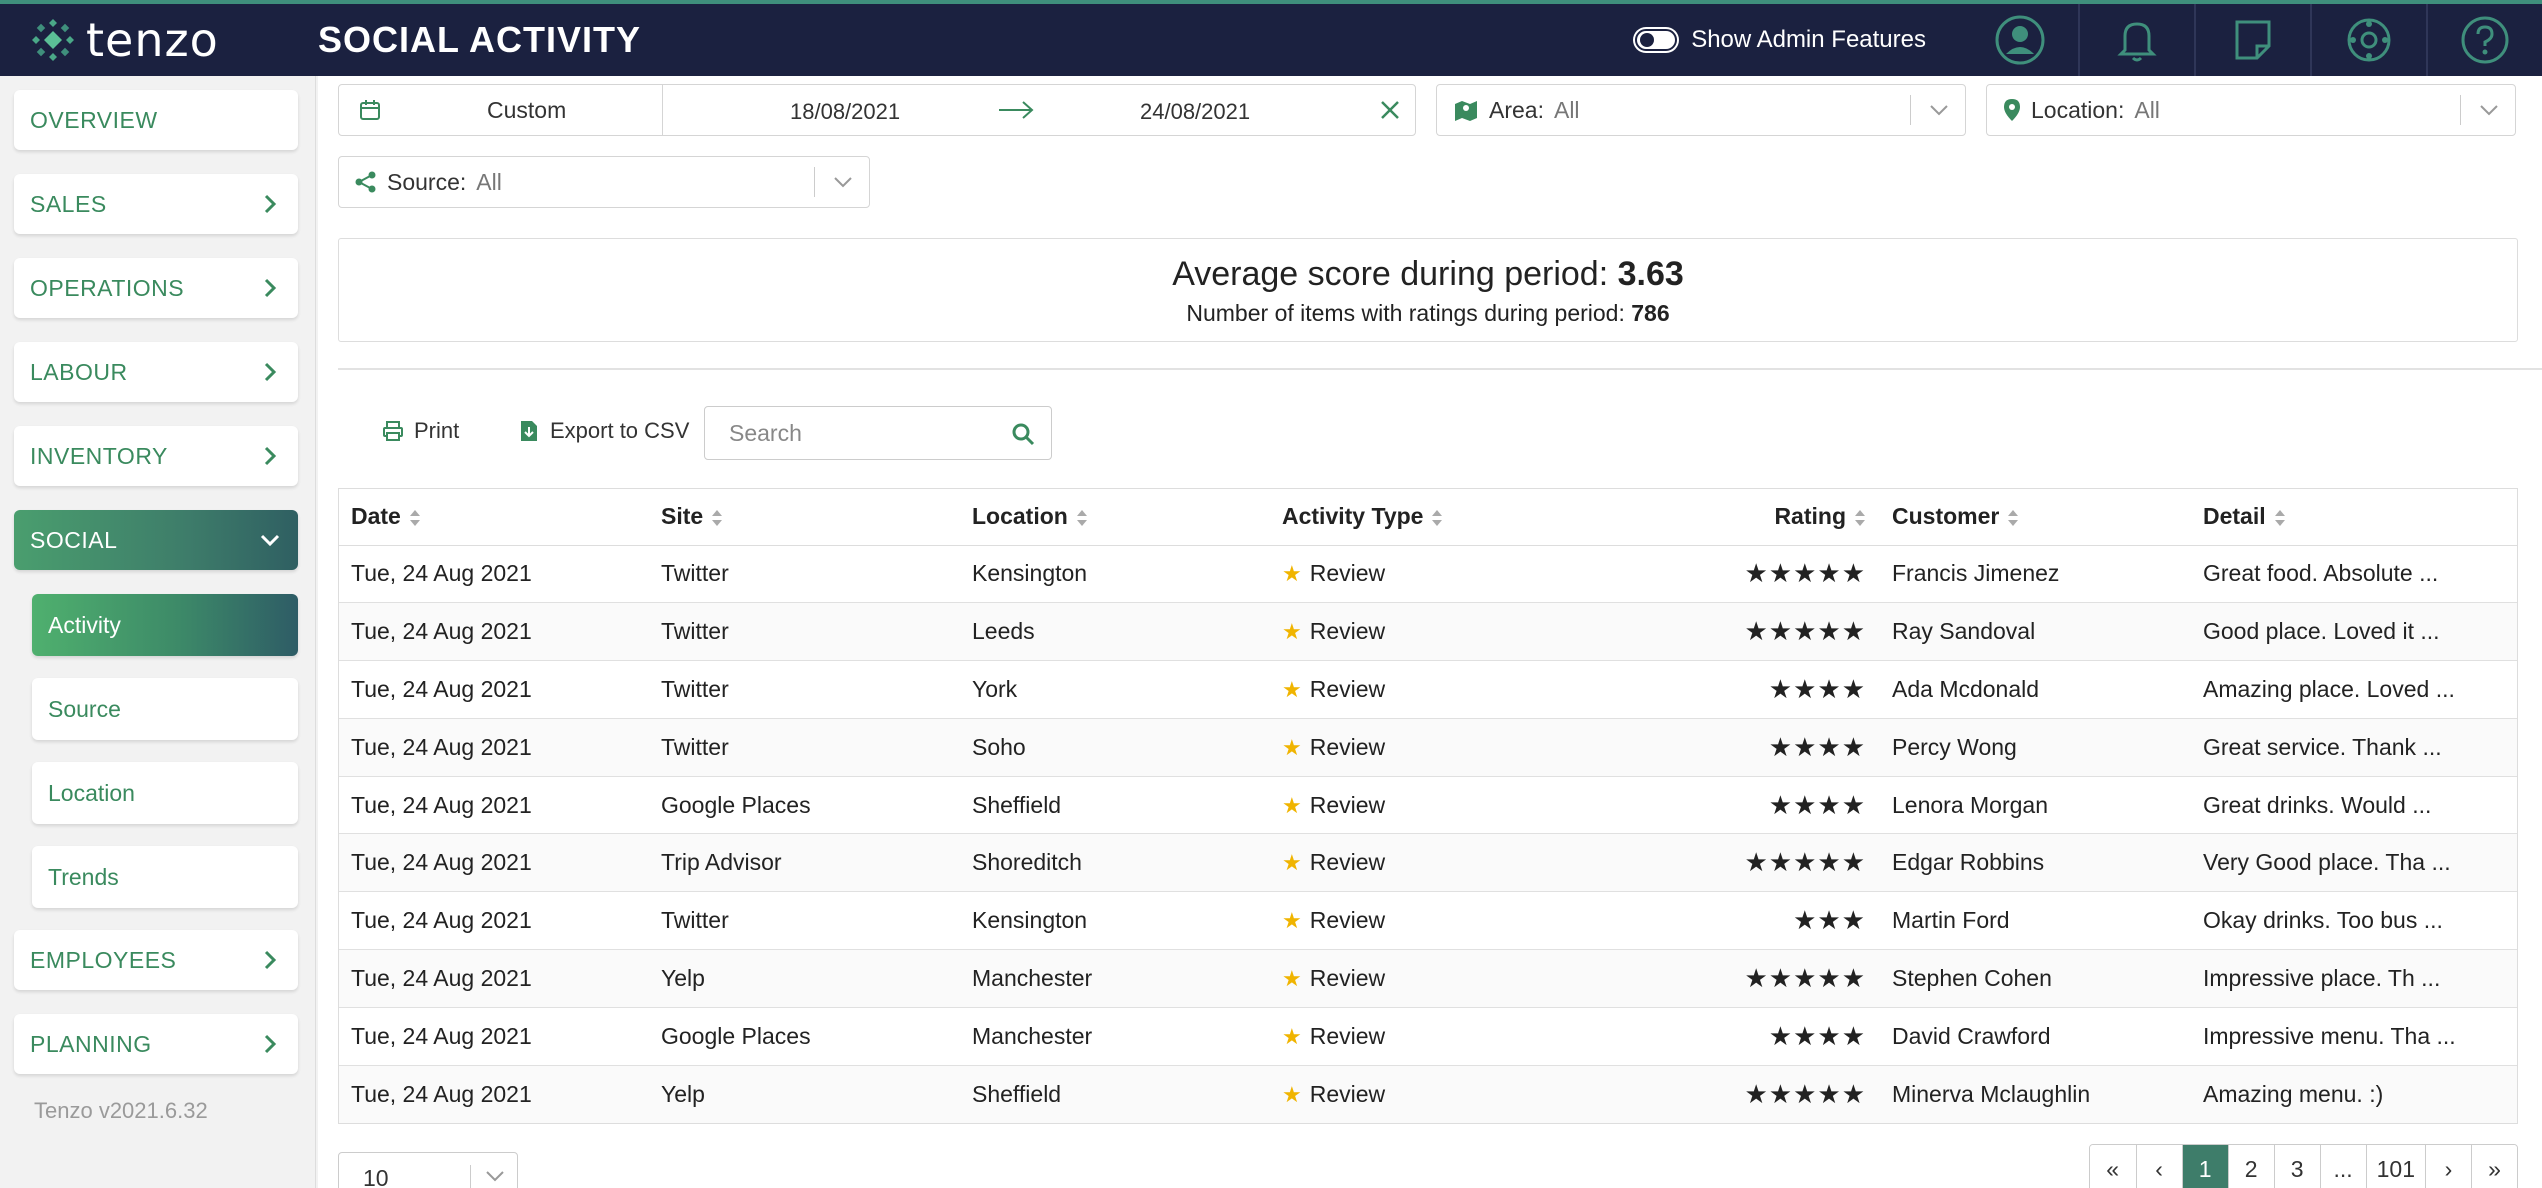 The image size is (2542, 1188). What do you see at coordinates (1017, 804) in the screenshot?
I see `location-text: Sheffield` at bounding box center [1017, 804].